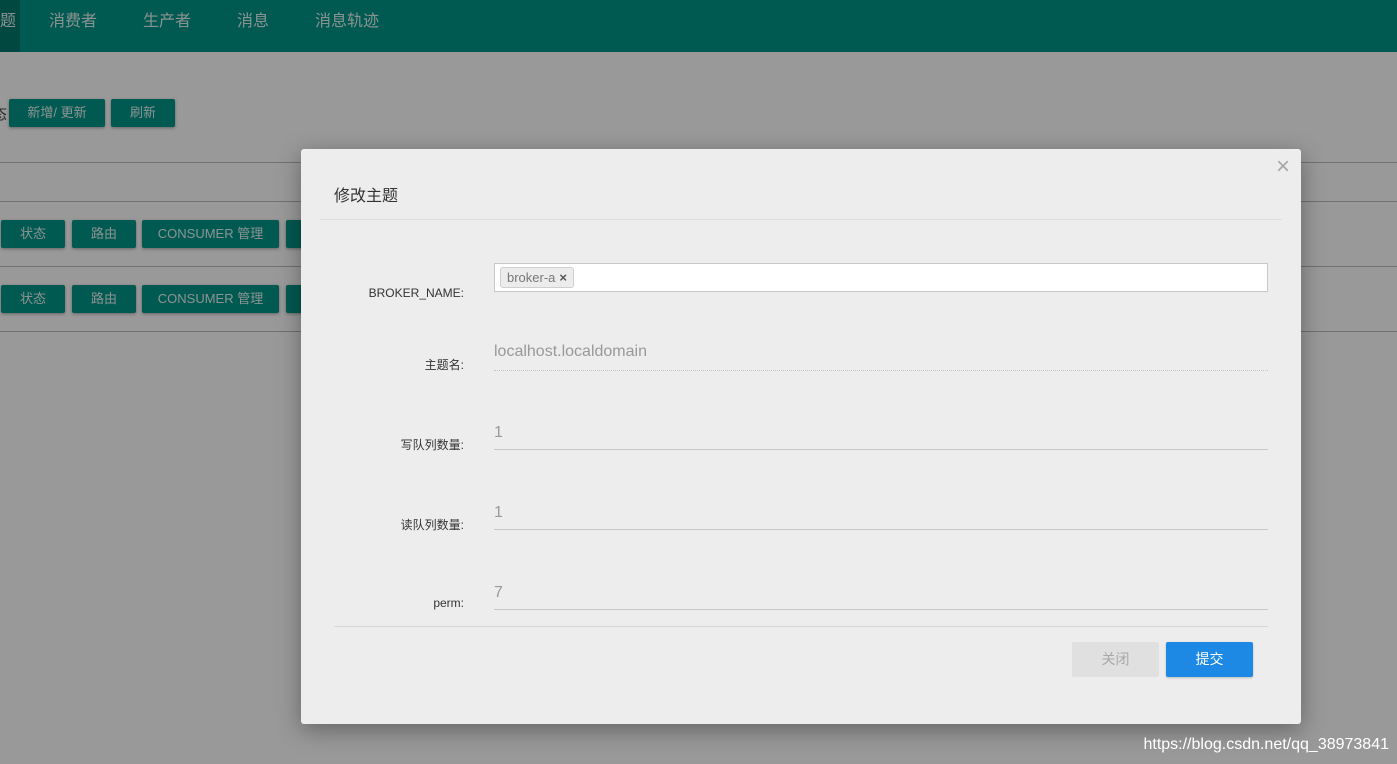  I want to click on perm-label: perm:, so click(448, 603).